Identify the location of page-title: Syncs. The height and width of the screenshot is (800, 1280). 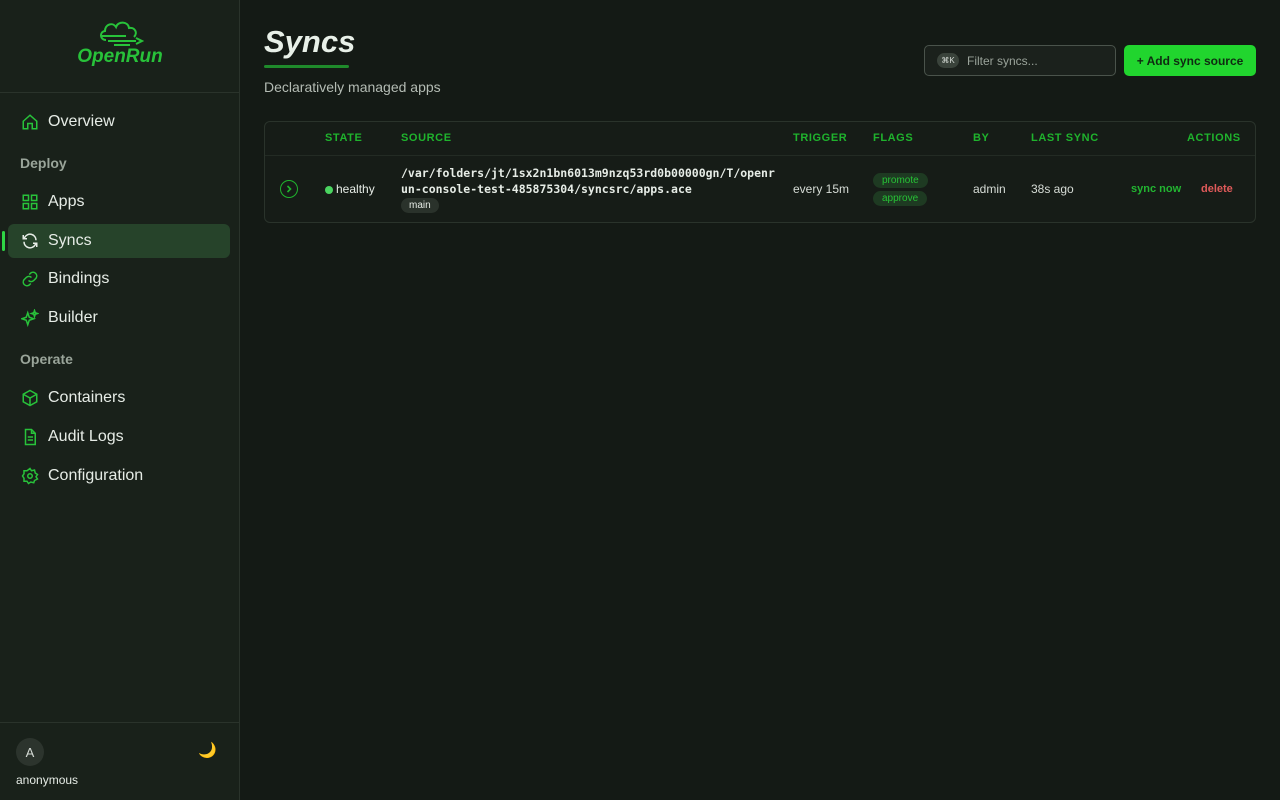
(310, 41).